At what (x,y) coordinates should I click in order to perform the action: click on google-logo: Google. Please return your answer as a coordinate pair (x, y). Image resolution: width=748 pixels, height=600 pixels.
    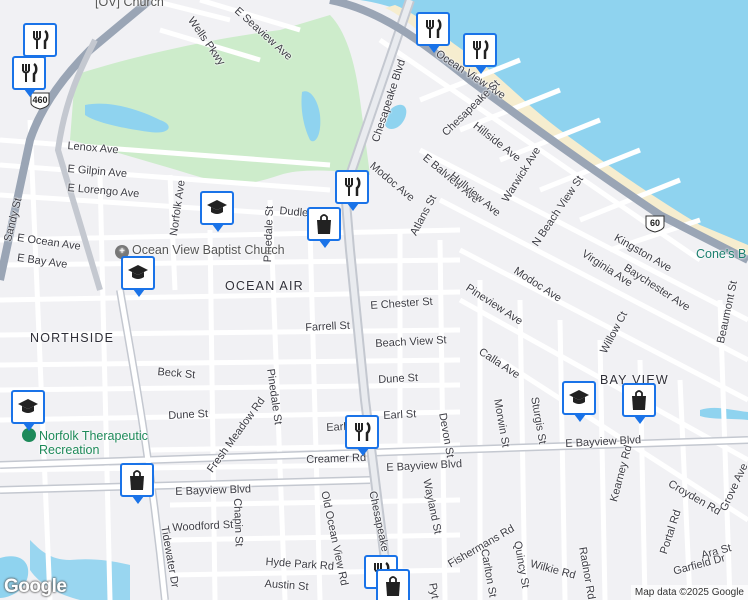
    Looking at the image, I should click on (35, 586).